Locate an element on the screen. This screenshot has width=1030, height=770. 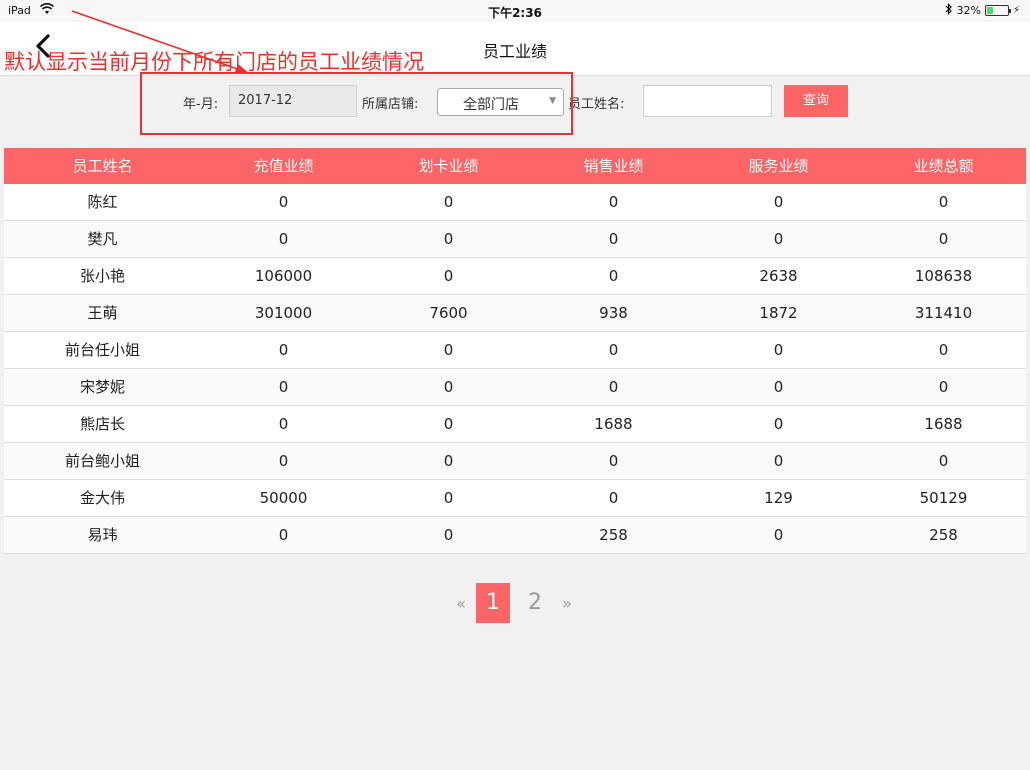
employee-name-cell: 樊凡 is located at coordinates (102, 239).